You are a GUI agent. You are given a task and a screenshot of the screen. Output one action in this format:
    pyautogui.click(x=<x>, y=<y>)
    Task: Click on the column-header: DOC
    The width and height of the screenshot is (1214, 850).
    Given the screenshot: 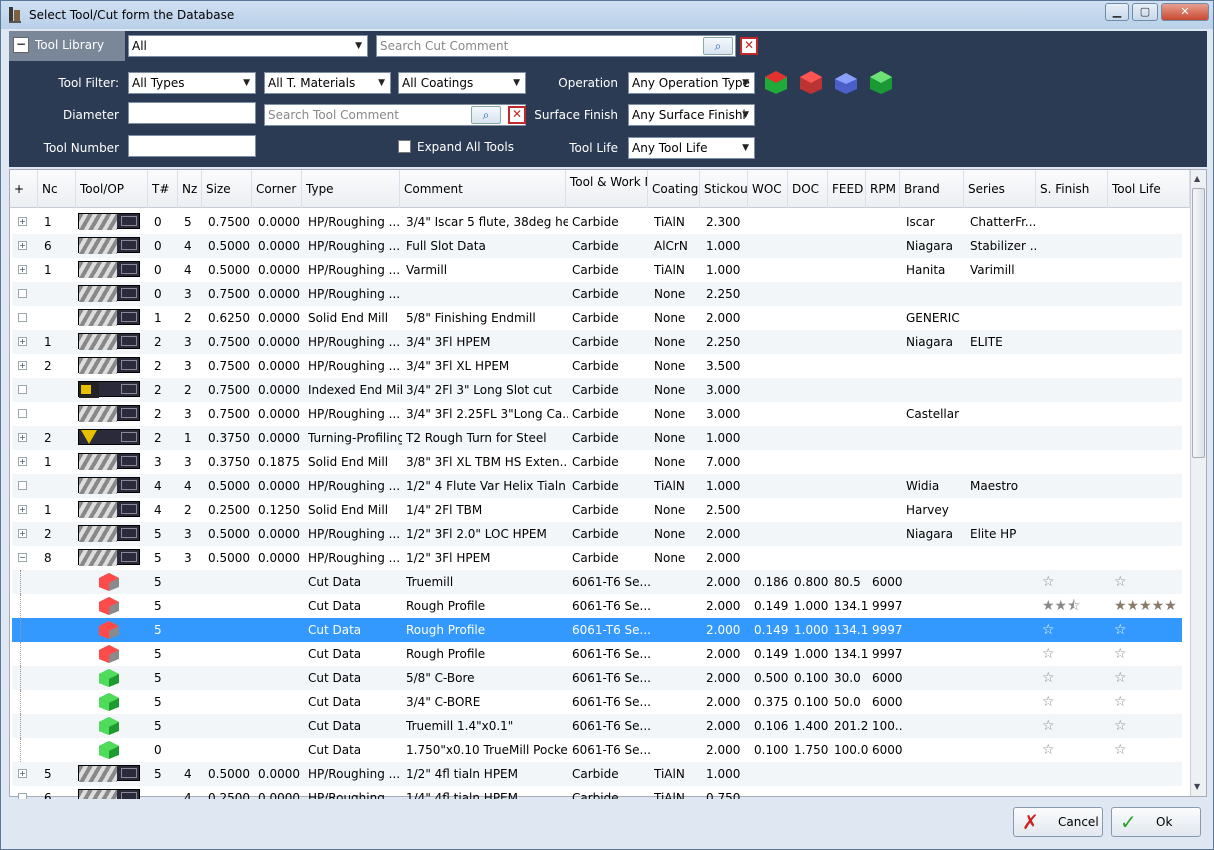 What is the action you would take?
    pyautogui.click(x=808, y=189)
    